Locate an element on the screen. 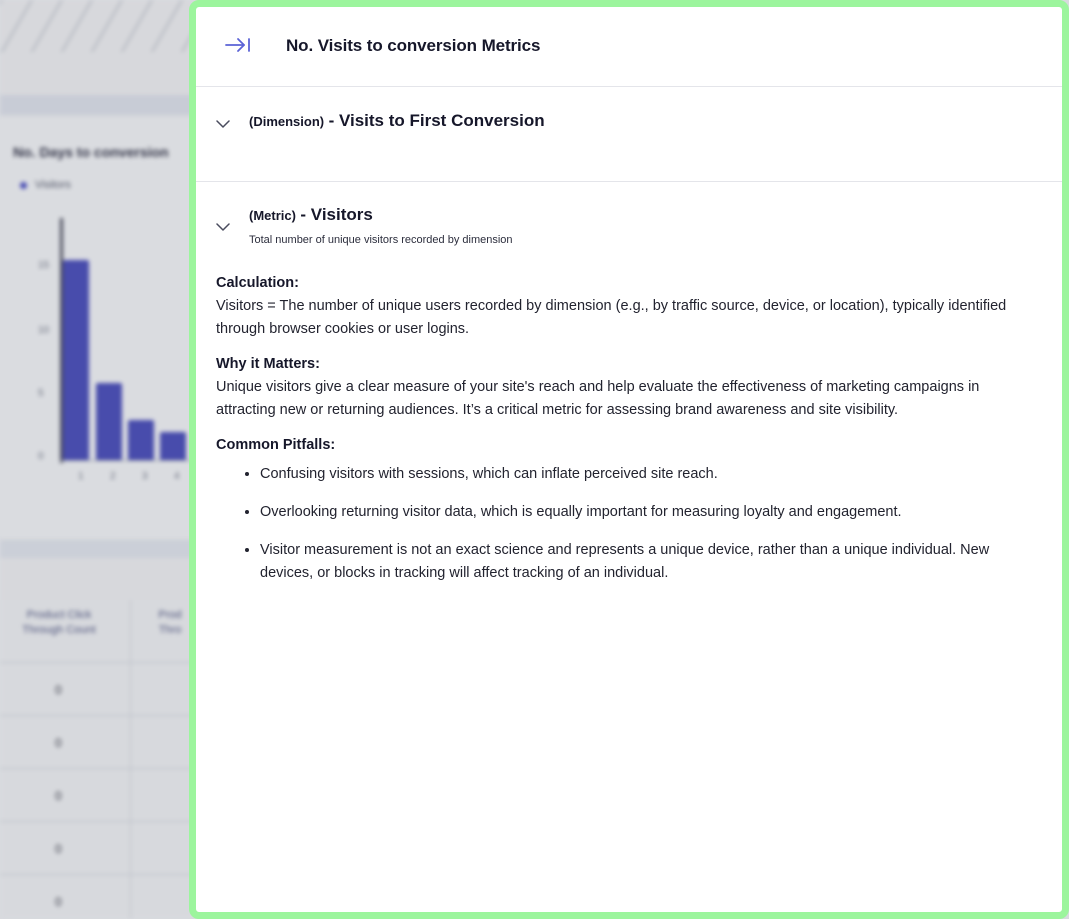  collapse-right-icon is located at coordinates (238, 45).